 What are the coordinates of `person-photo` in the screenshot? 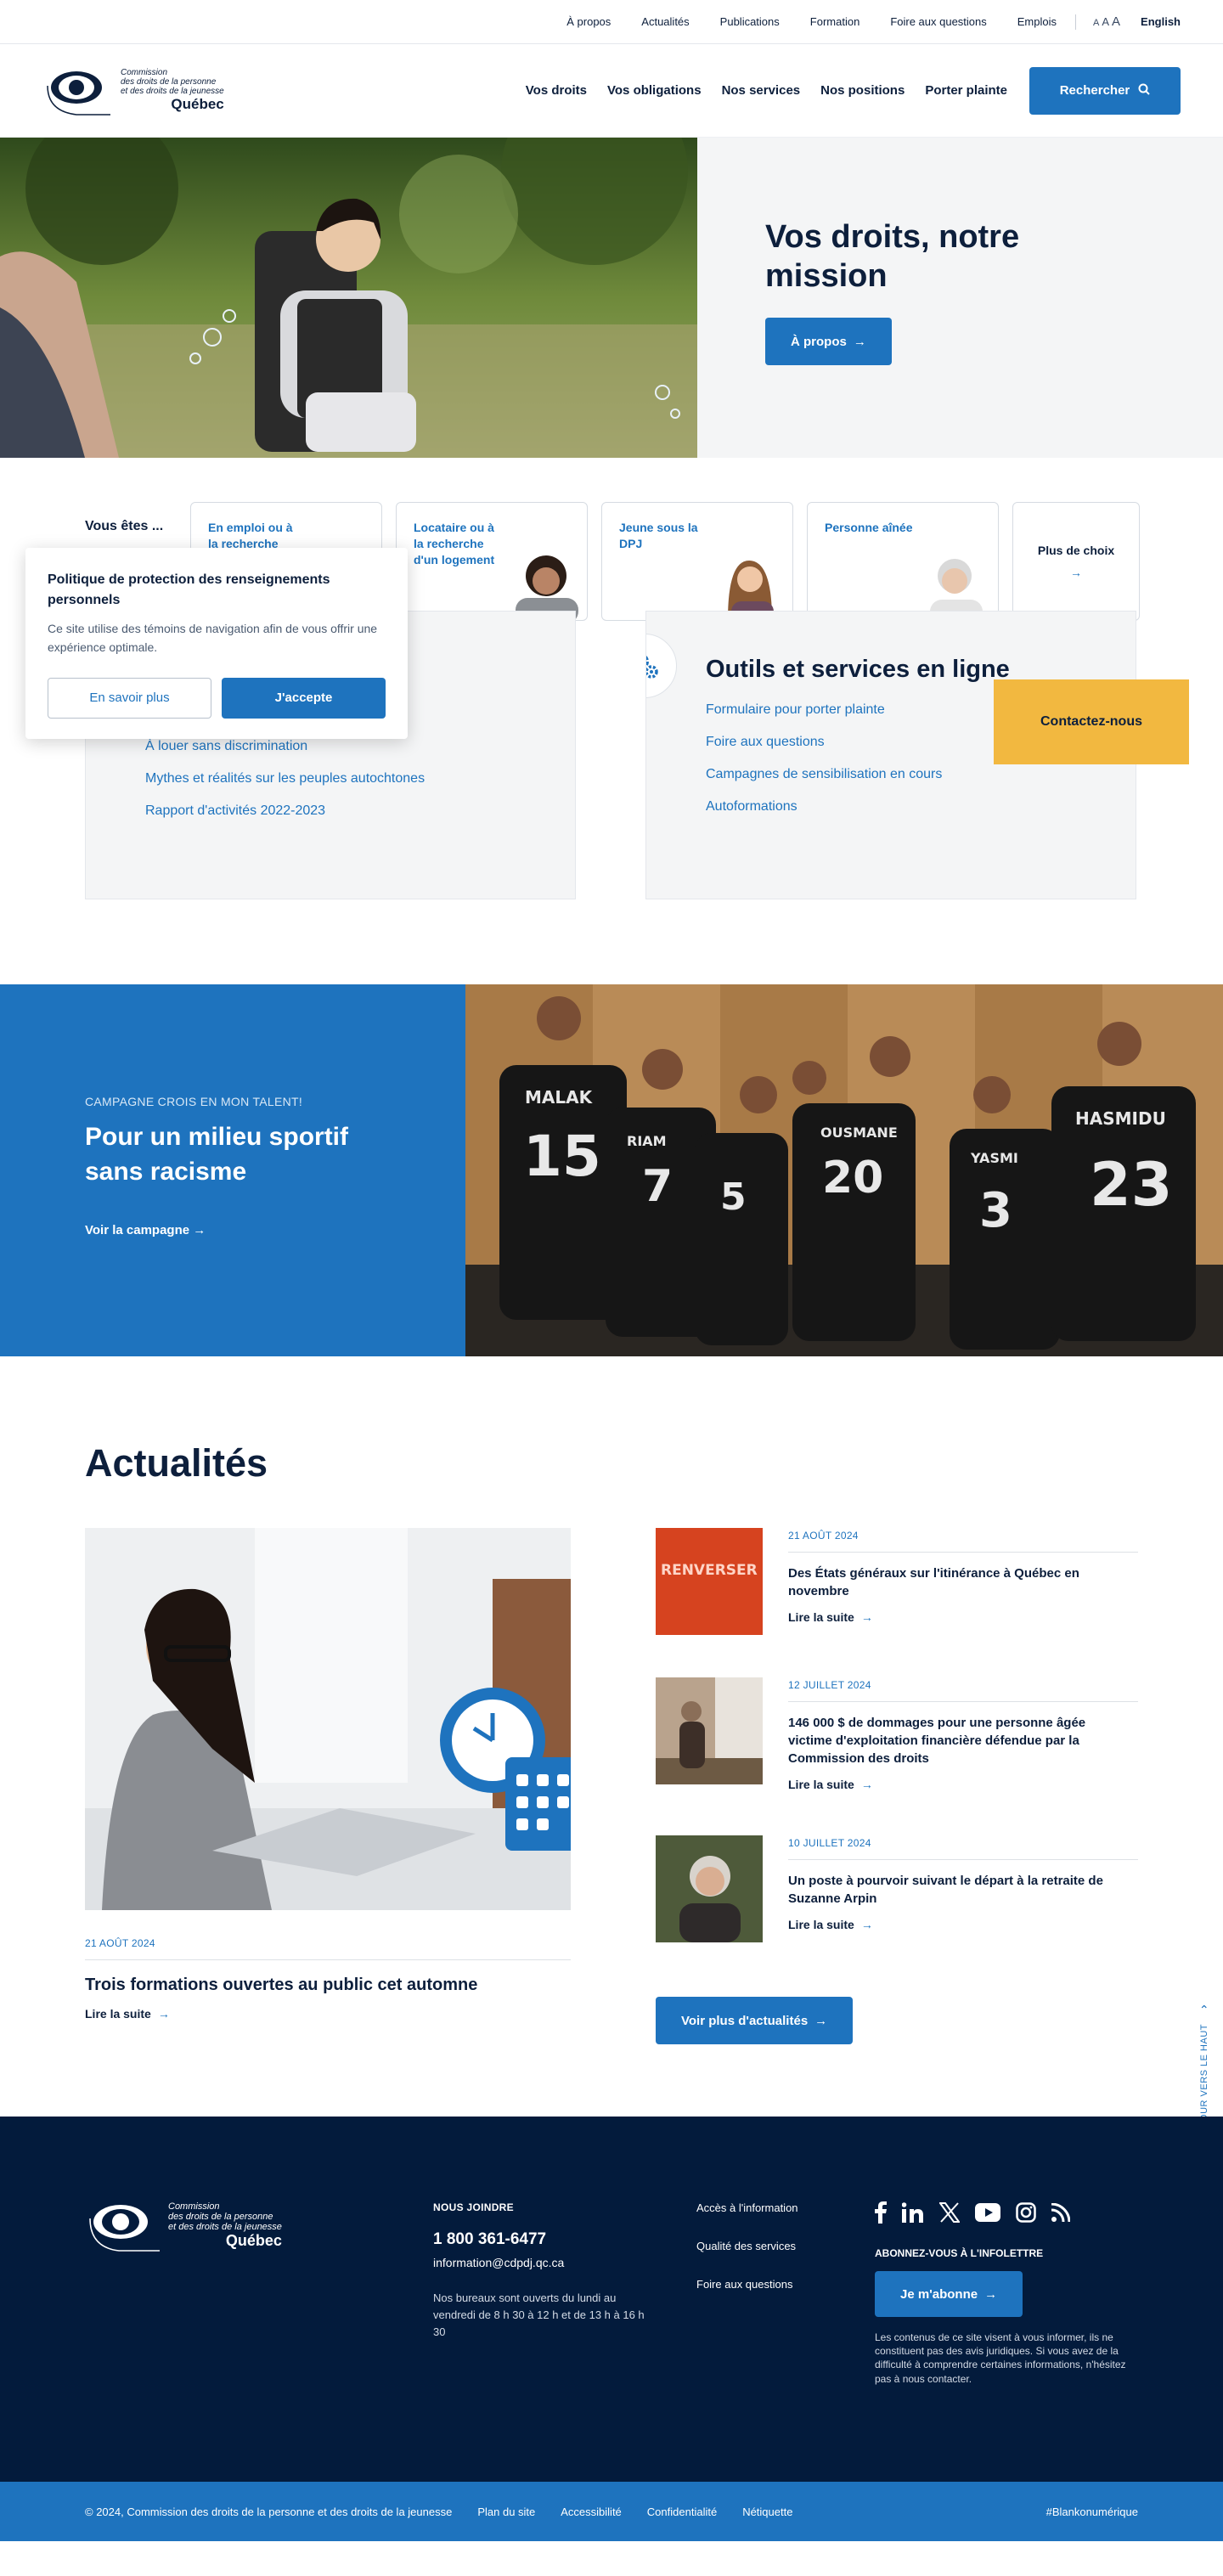 It's located at (547, 587).